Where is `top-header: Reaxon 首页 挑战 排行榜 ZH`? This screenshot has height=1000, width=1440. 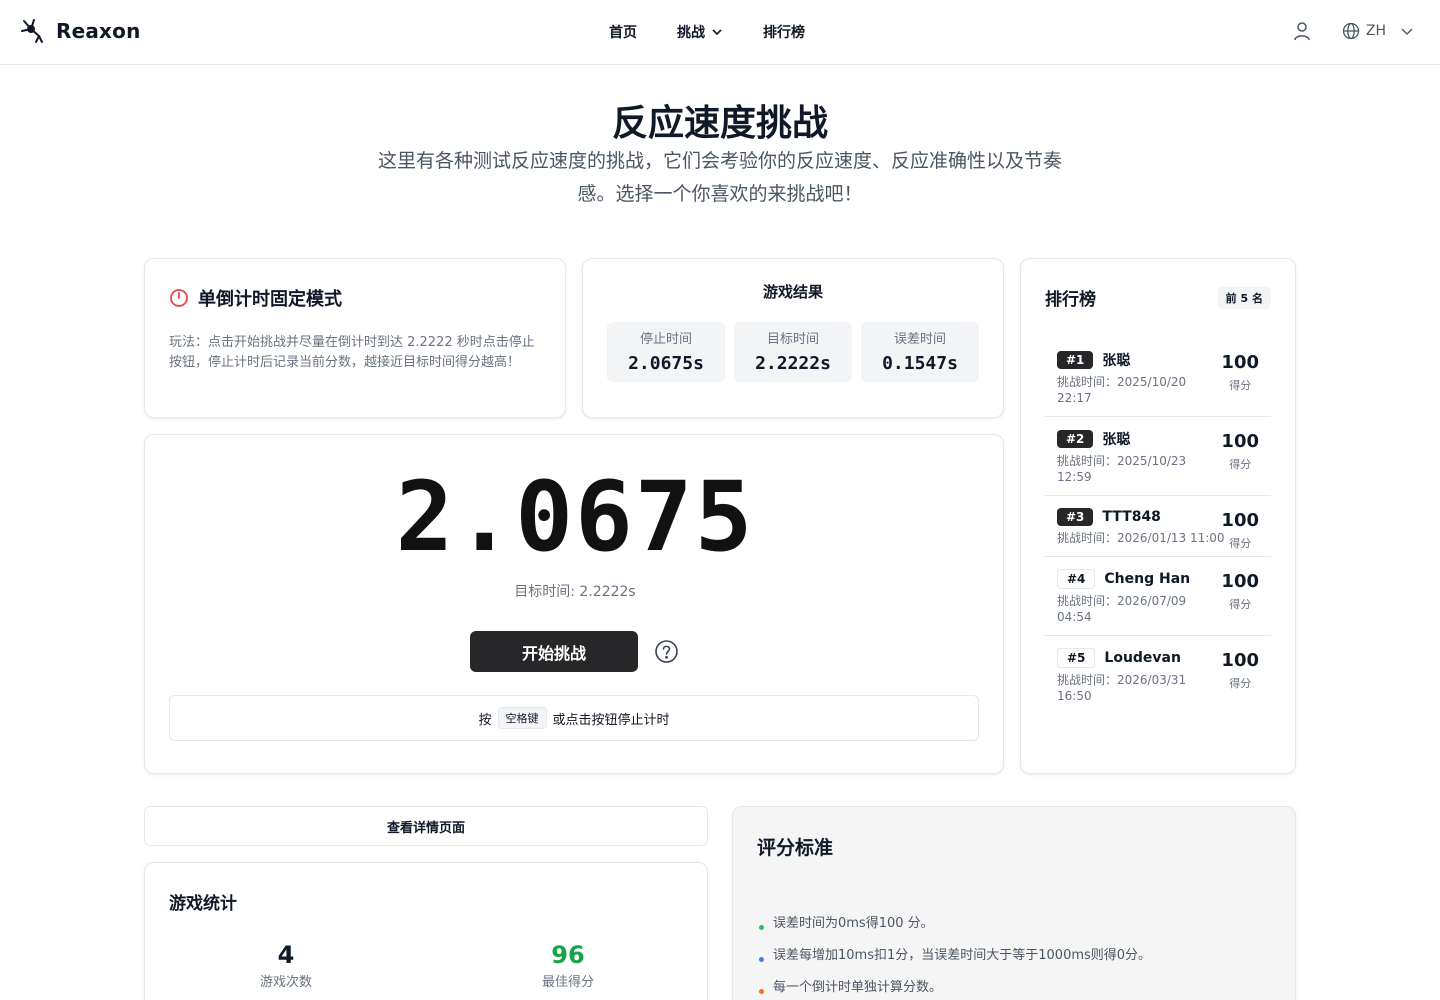 top-header: Reaxon 首页 挑战 排行榜 ZH is located at coordinates (720, 32).